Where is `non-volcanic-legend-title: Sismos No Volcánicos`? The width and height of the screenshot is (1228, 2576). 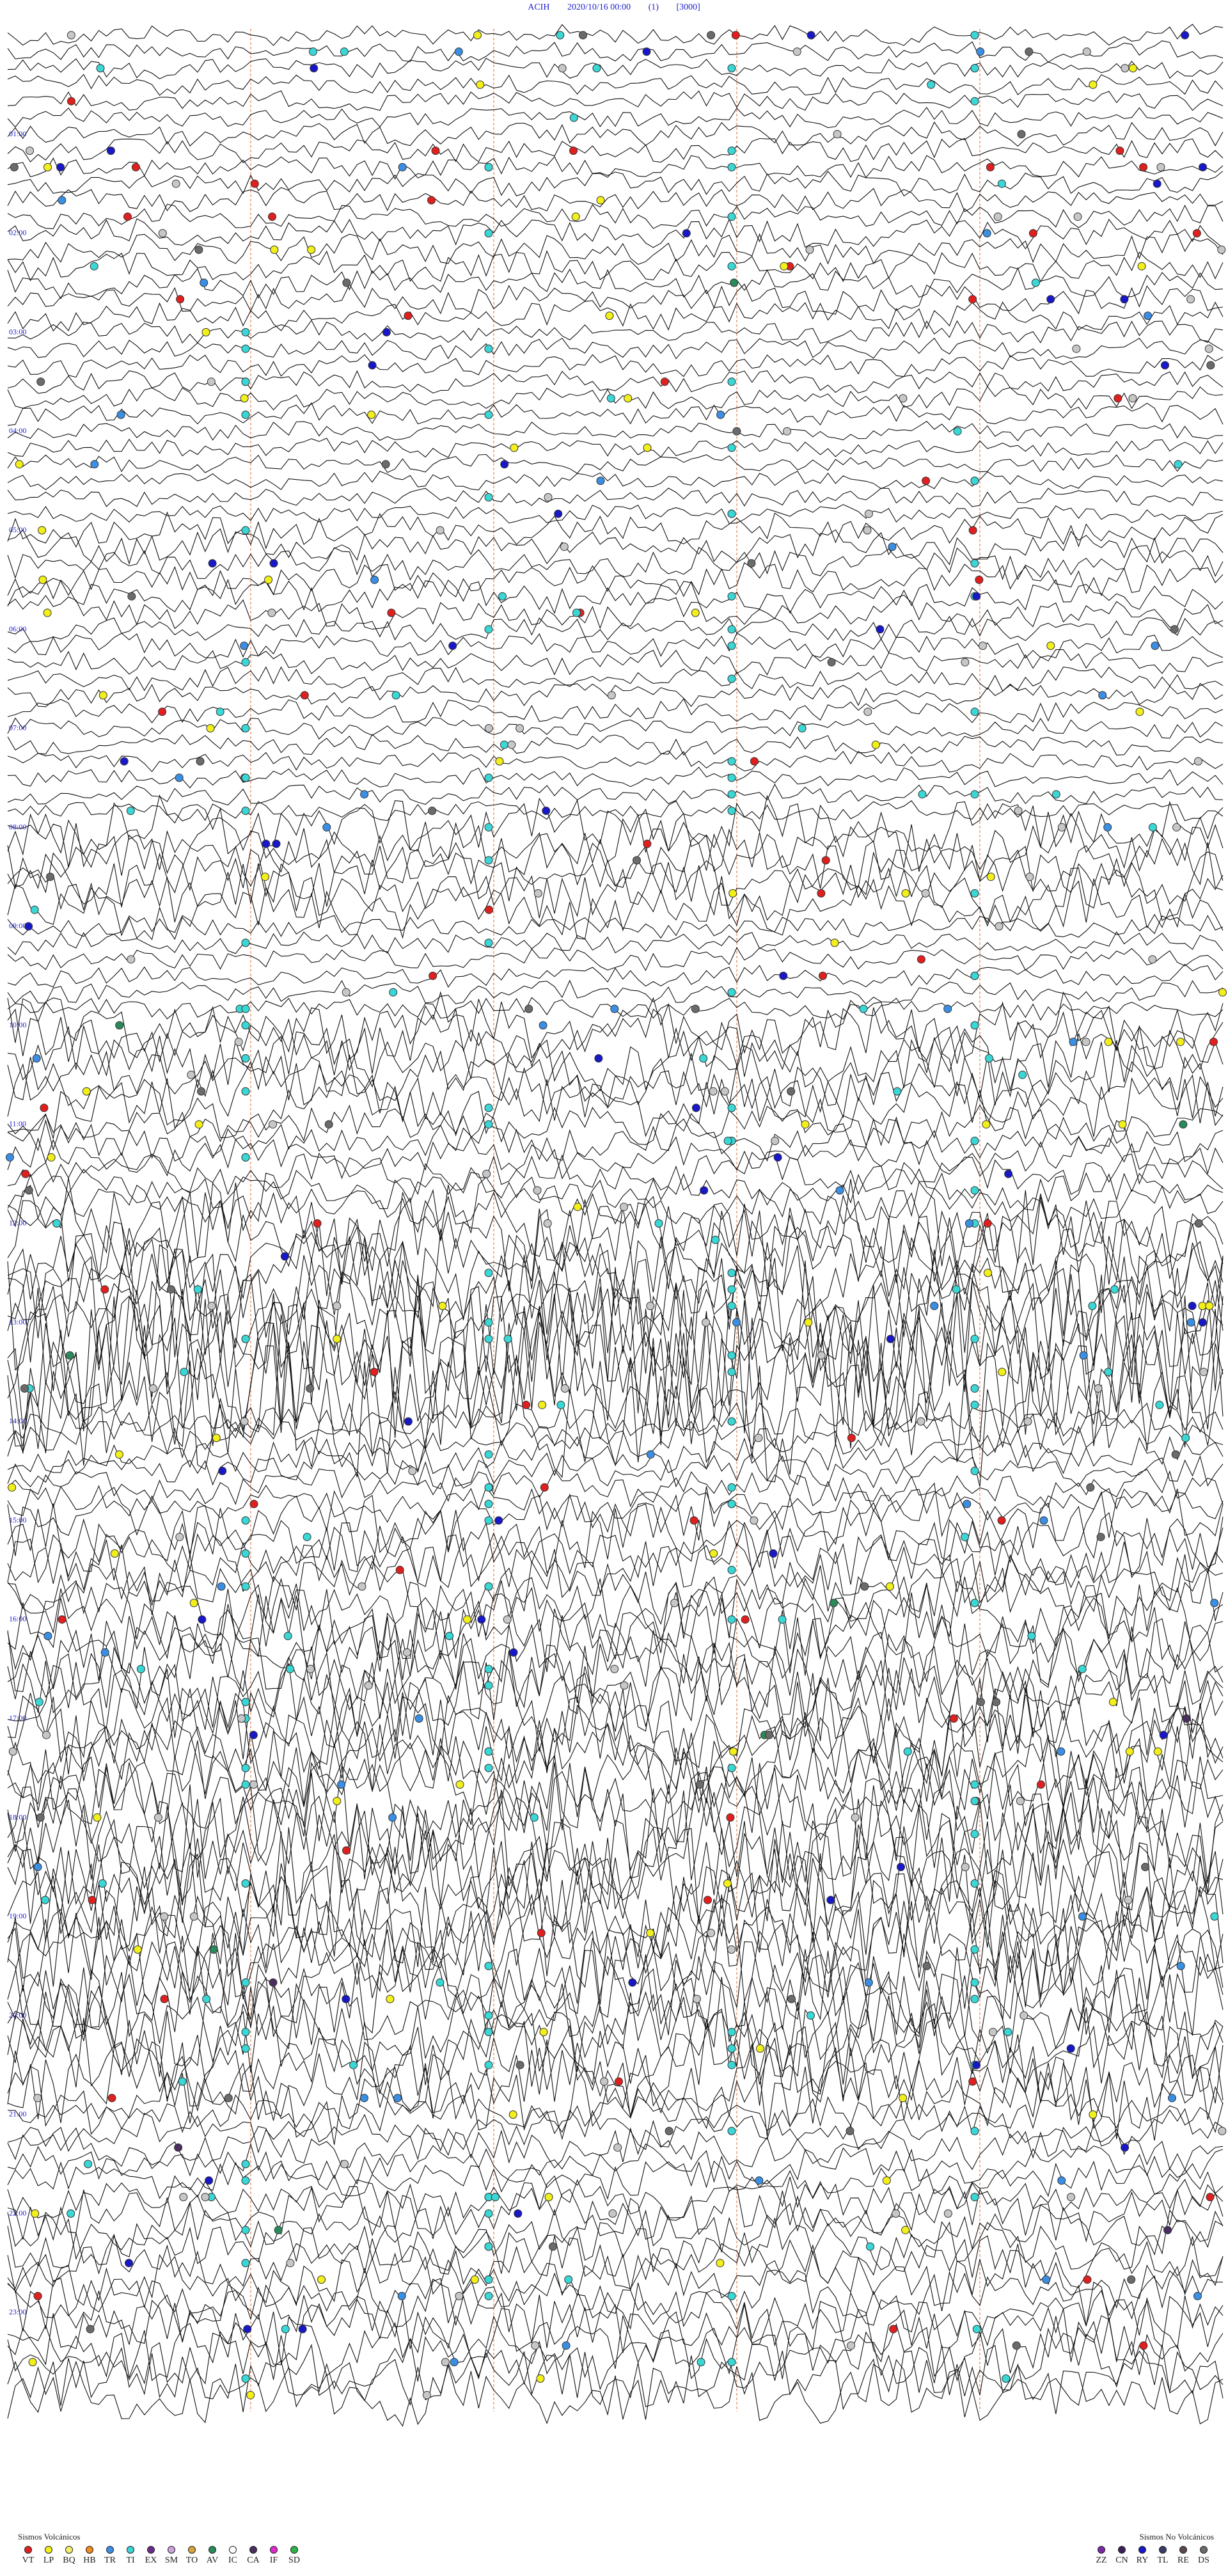
non-volcanic-legend-title: Sismos No Volcánicos is located at coordinates (1176, 2536).